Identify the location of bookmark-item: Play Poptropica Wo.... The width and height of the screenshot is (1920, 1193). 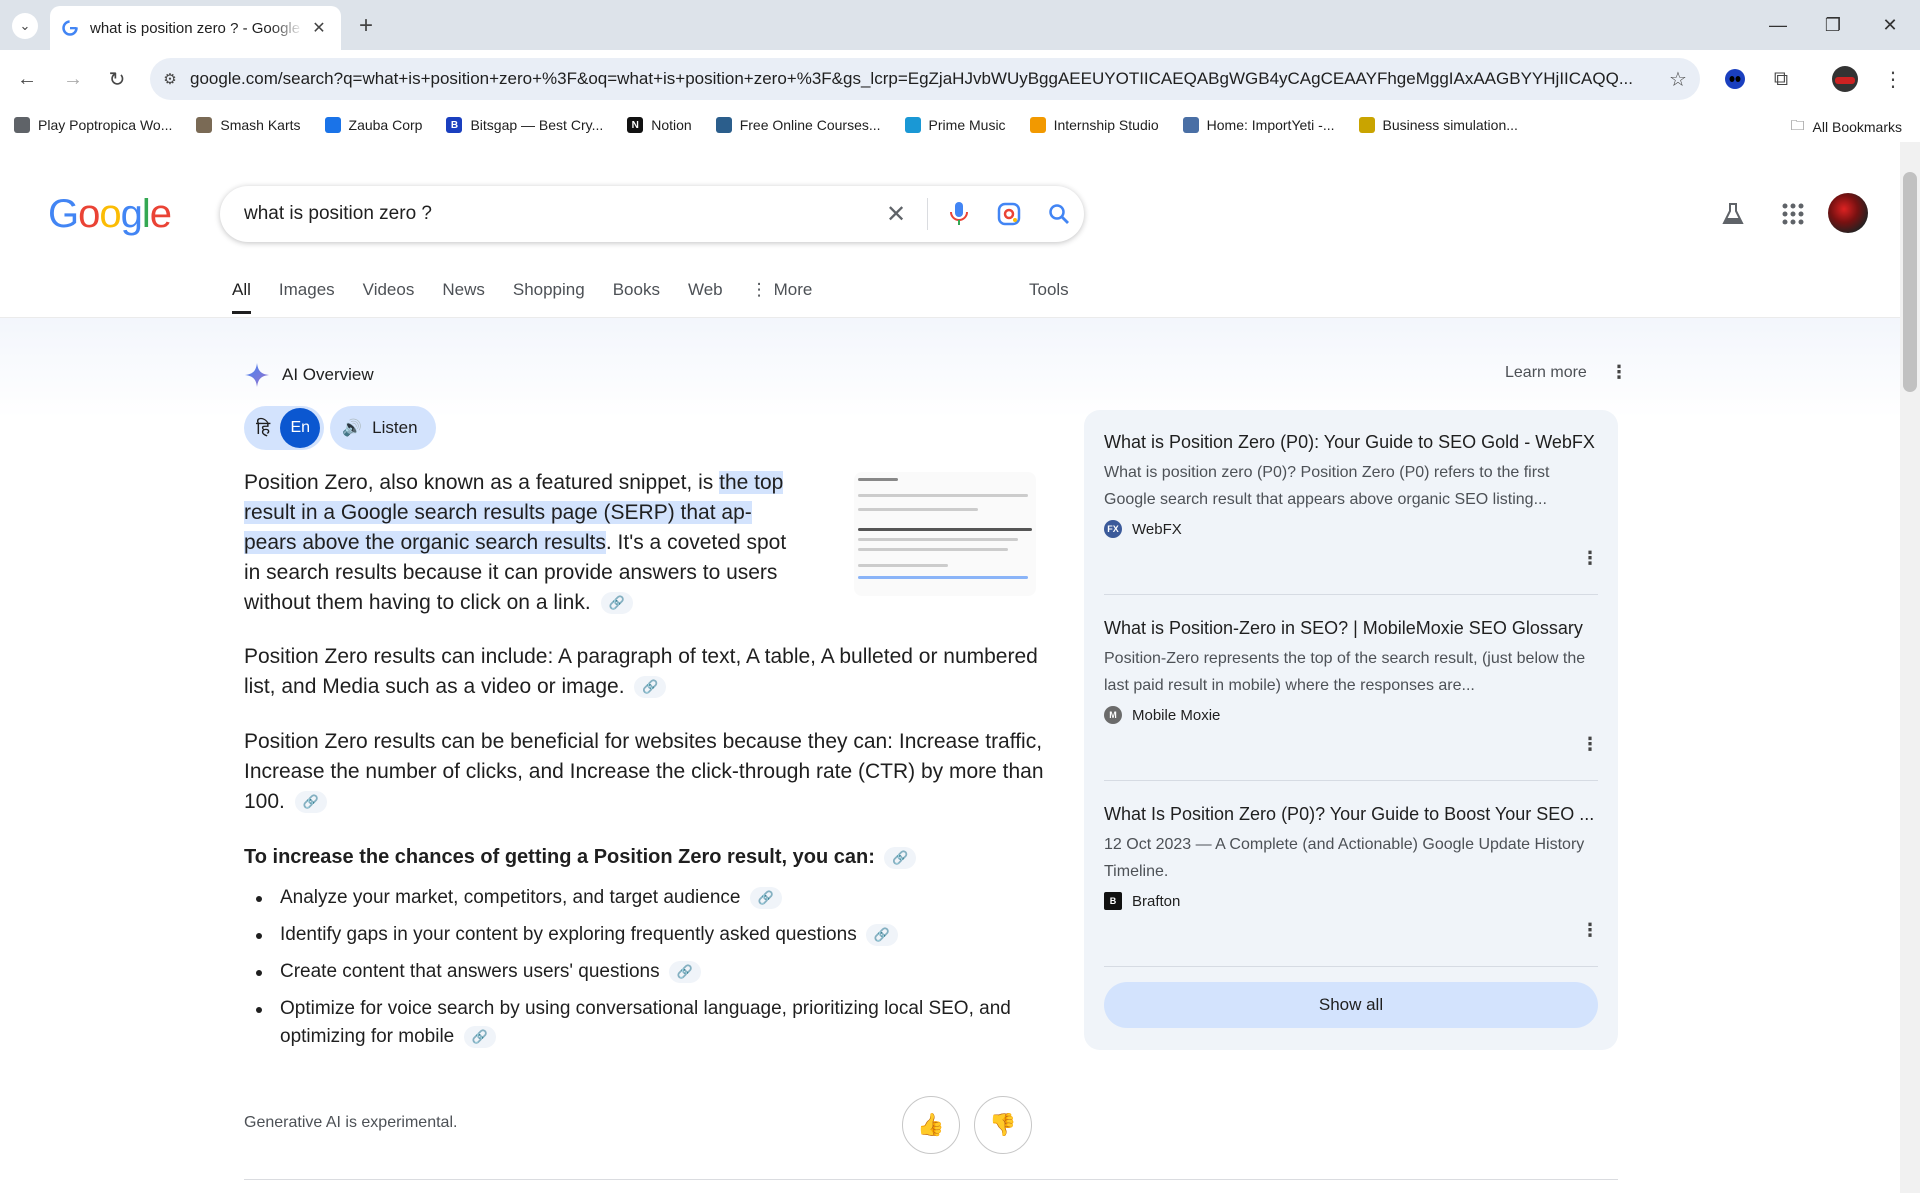
(93, 125).